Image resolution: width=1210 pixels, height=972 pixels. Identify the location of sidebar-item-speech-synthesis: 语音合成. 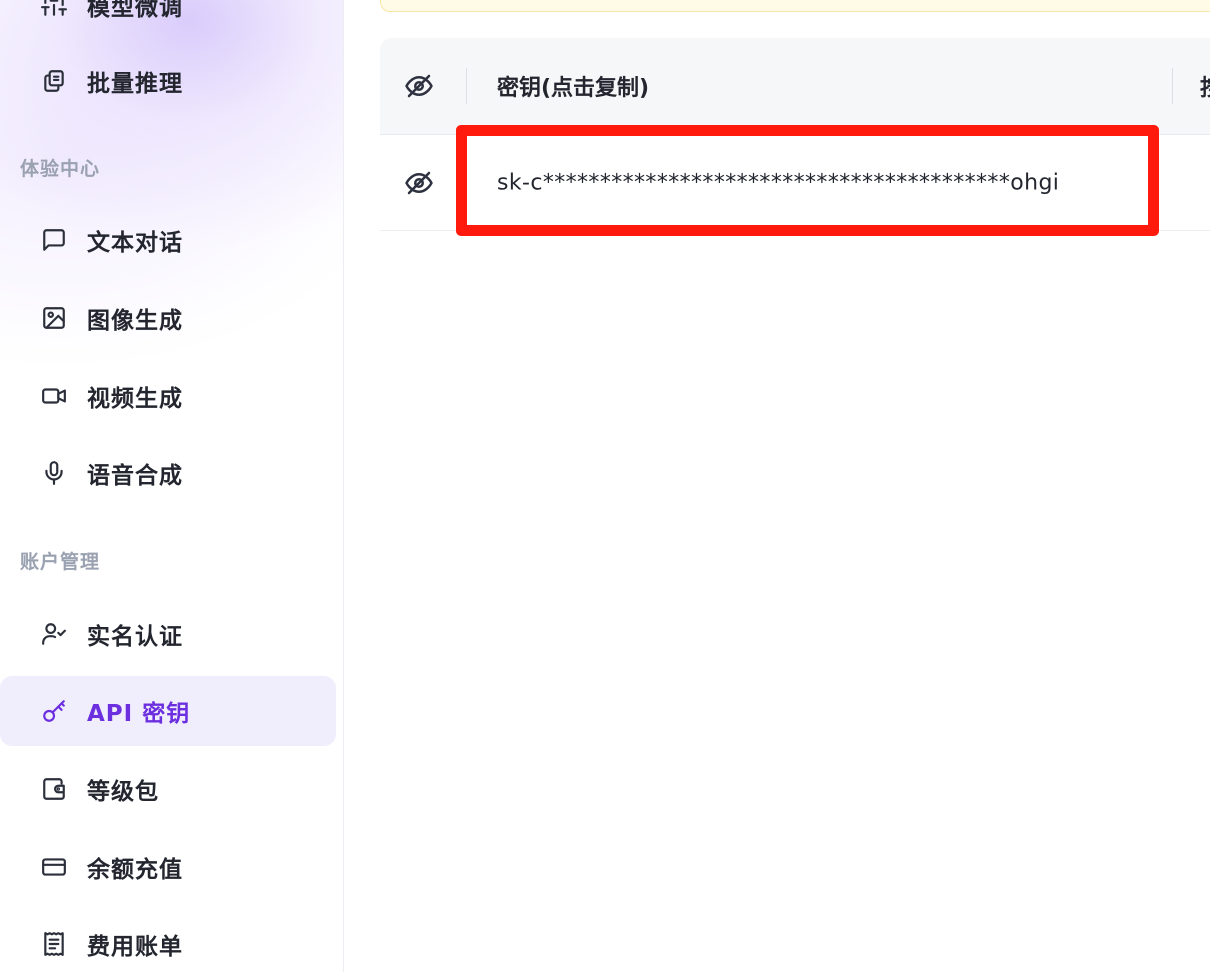
(168, 473).